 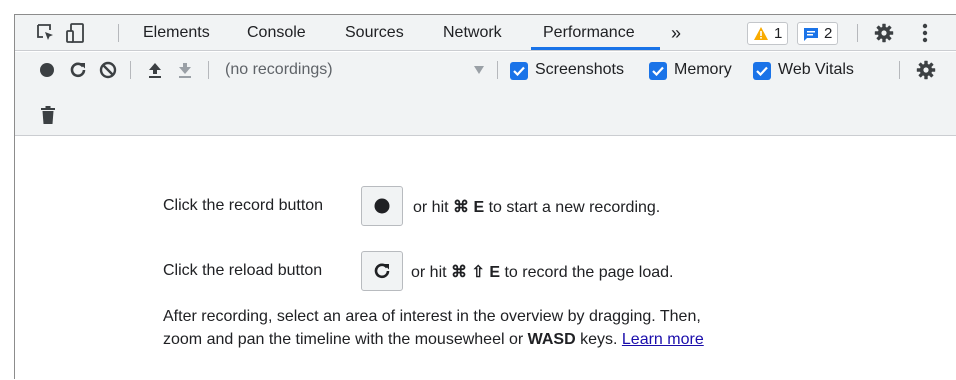 What do you see at coordinates (676, 33) in the screenshot?
I see `more-tabs-button: »` at bounding box center [676, 33].